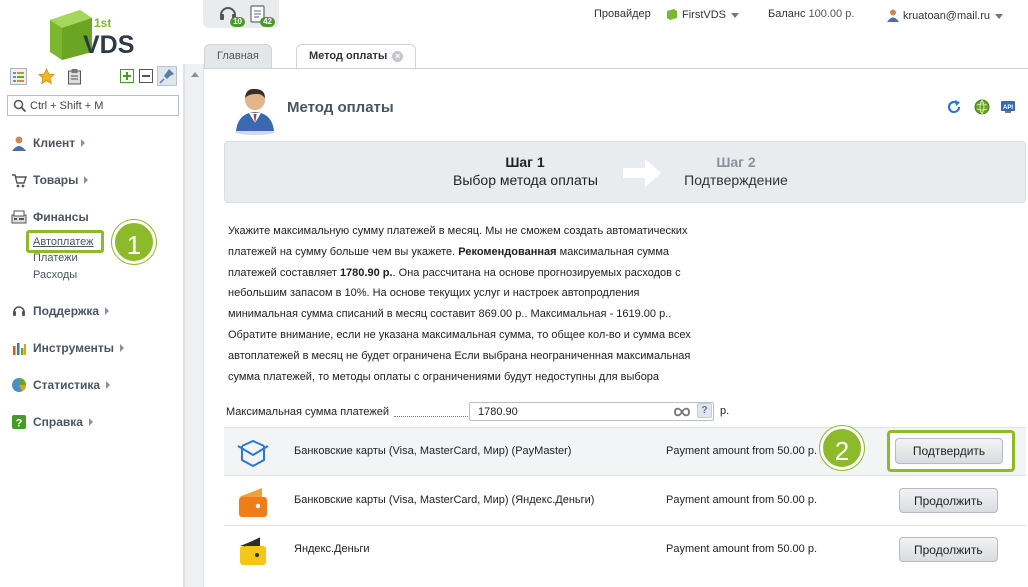 This screenshot has width=1028, height=587. I want to click on tab-label: Главная, so click(238, 56).